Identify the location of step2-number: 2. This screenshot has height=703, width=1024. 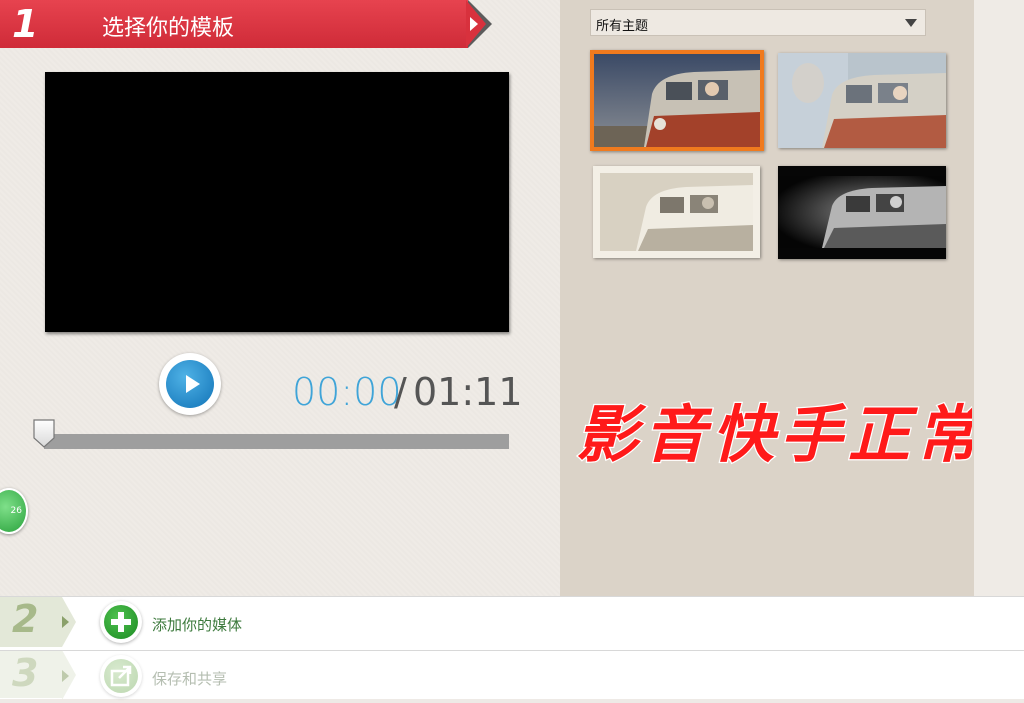
(25, 619).